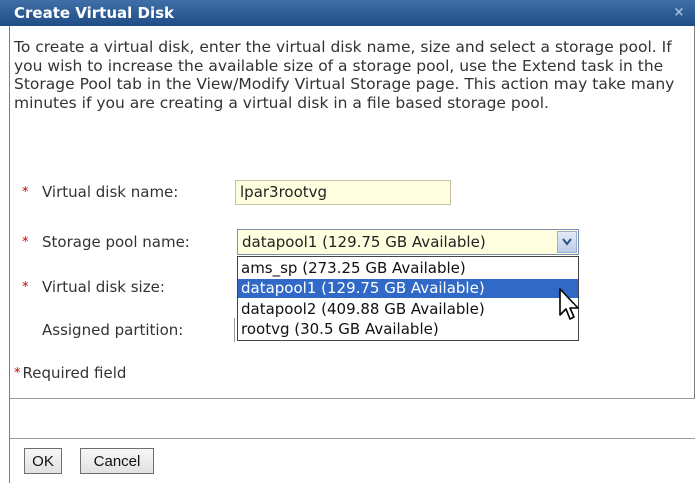 This screenshot has height=483, width=695. Describe the element at coordinates (103, 287) in the screenshot. I see `disk-size-label: Virtual disk size:` at that location.